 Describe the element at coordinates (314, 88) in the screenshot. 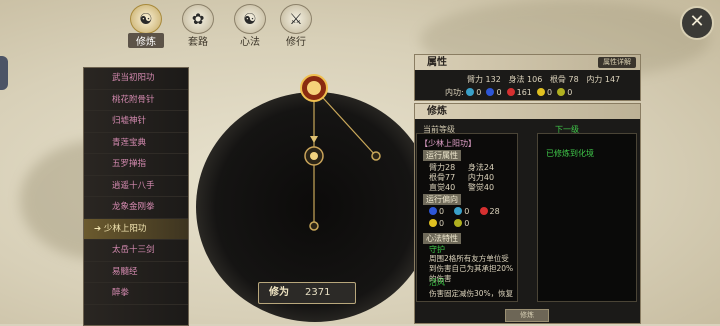

I see `root-node-core` at that location.